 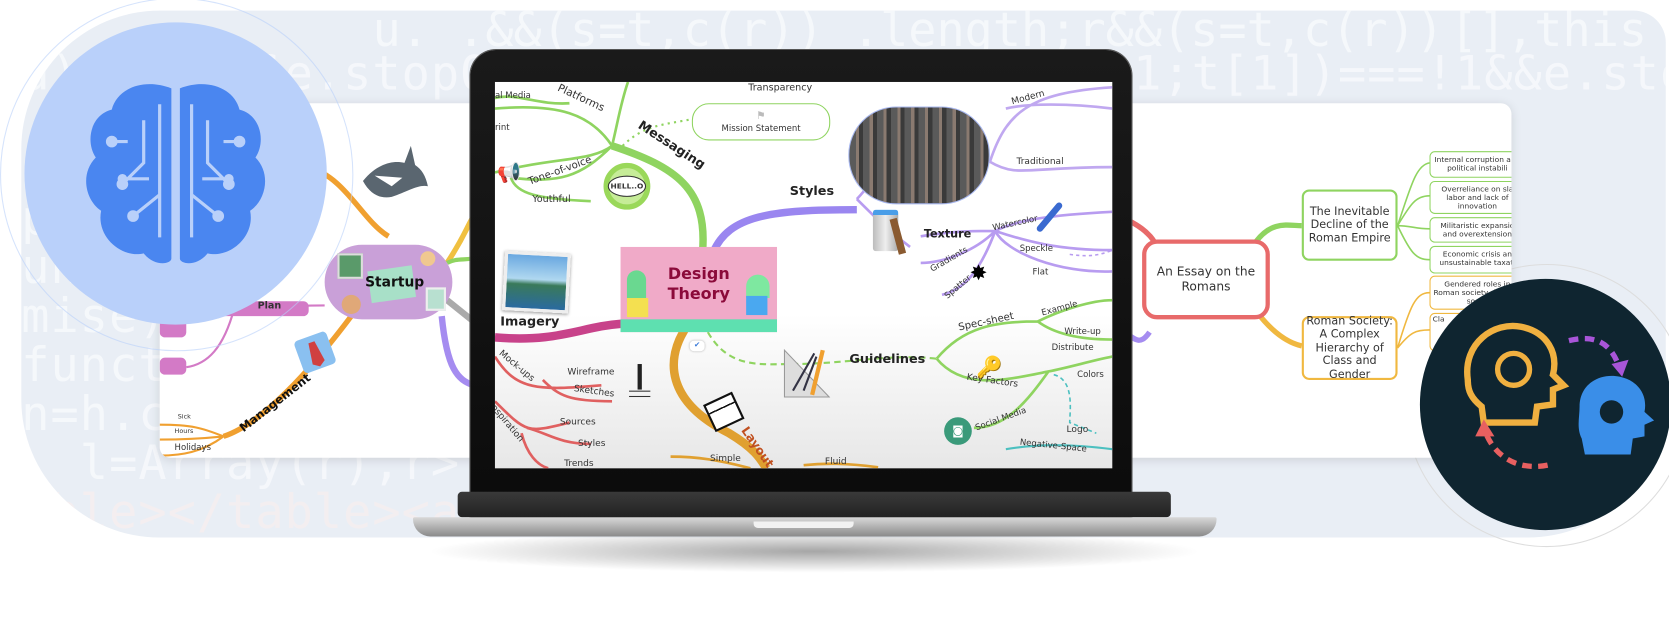 I want to click on photo-sticker-icon, so click(x=350, y=266).